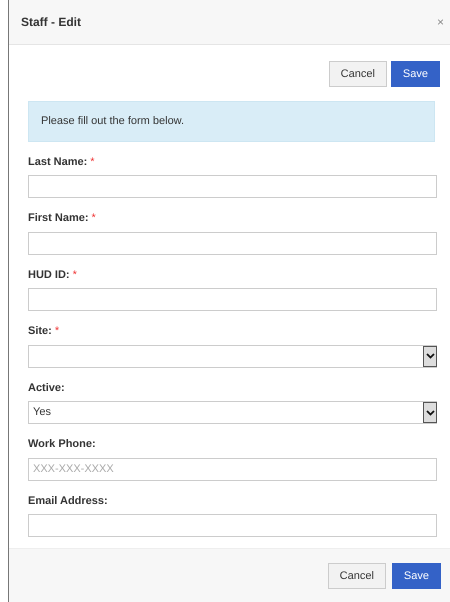  What do you see at coordinates (51, 22) in the screenshot?
I see `modal-title: Staff - Edit` at bounding box center [51, 22].